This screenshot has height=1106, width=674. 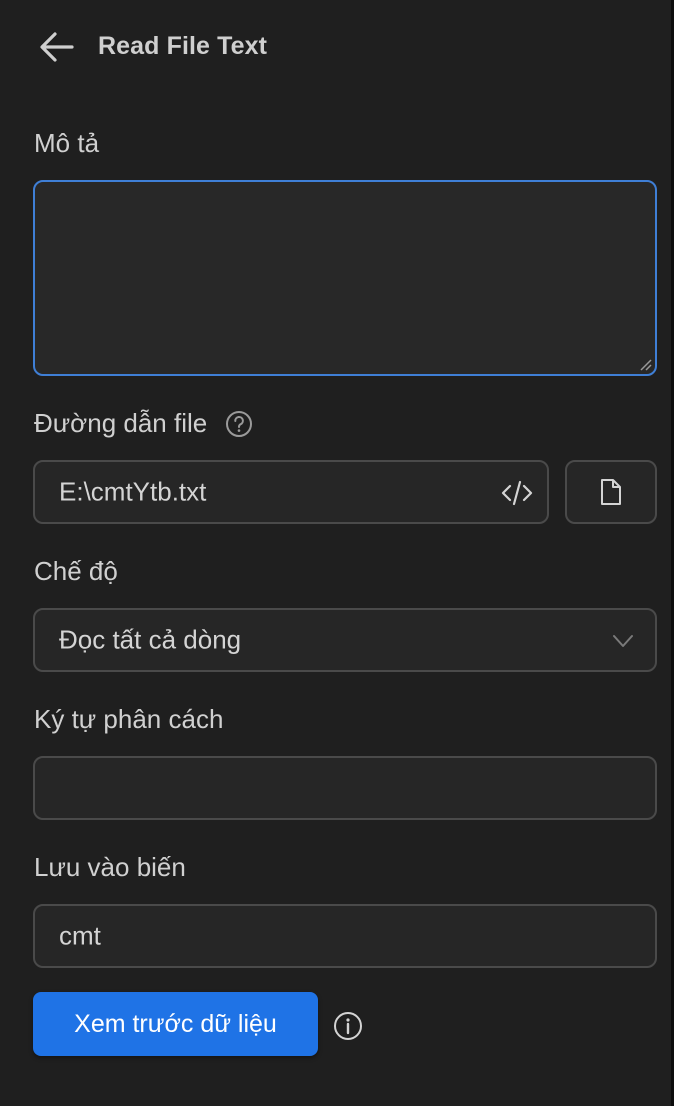 I want to click on file-path-value: E:\cmtYtb.txt, so click(x=133, y=491).